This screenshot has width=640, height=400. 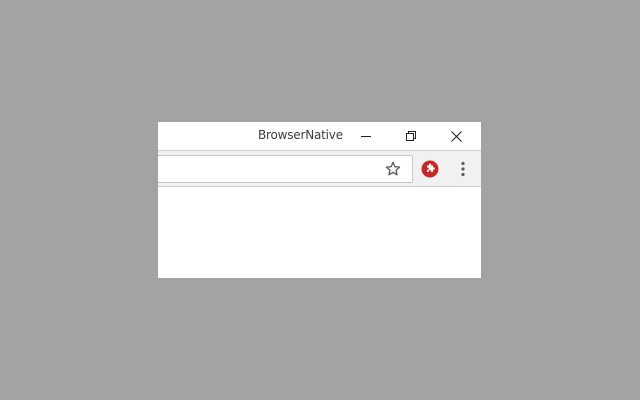 I want to click on address-bar, so click(x=285, y=169).